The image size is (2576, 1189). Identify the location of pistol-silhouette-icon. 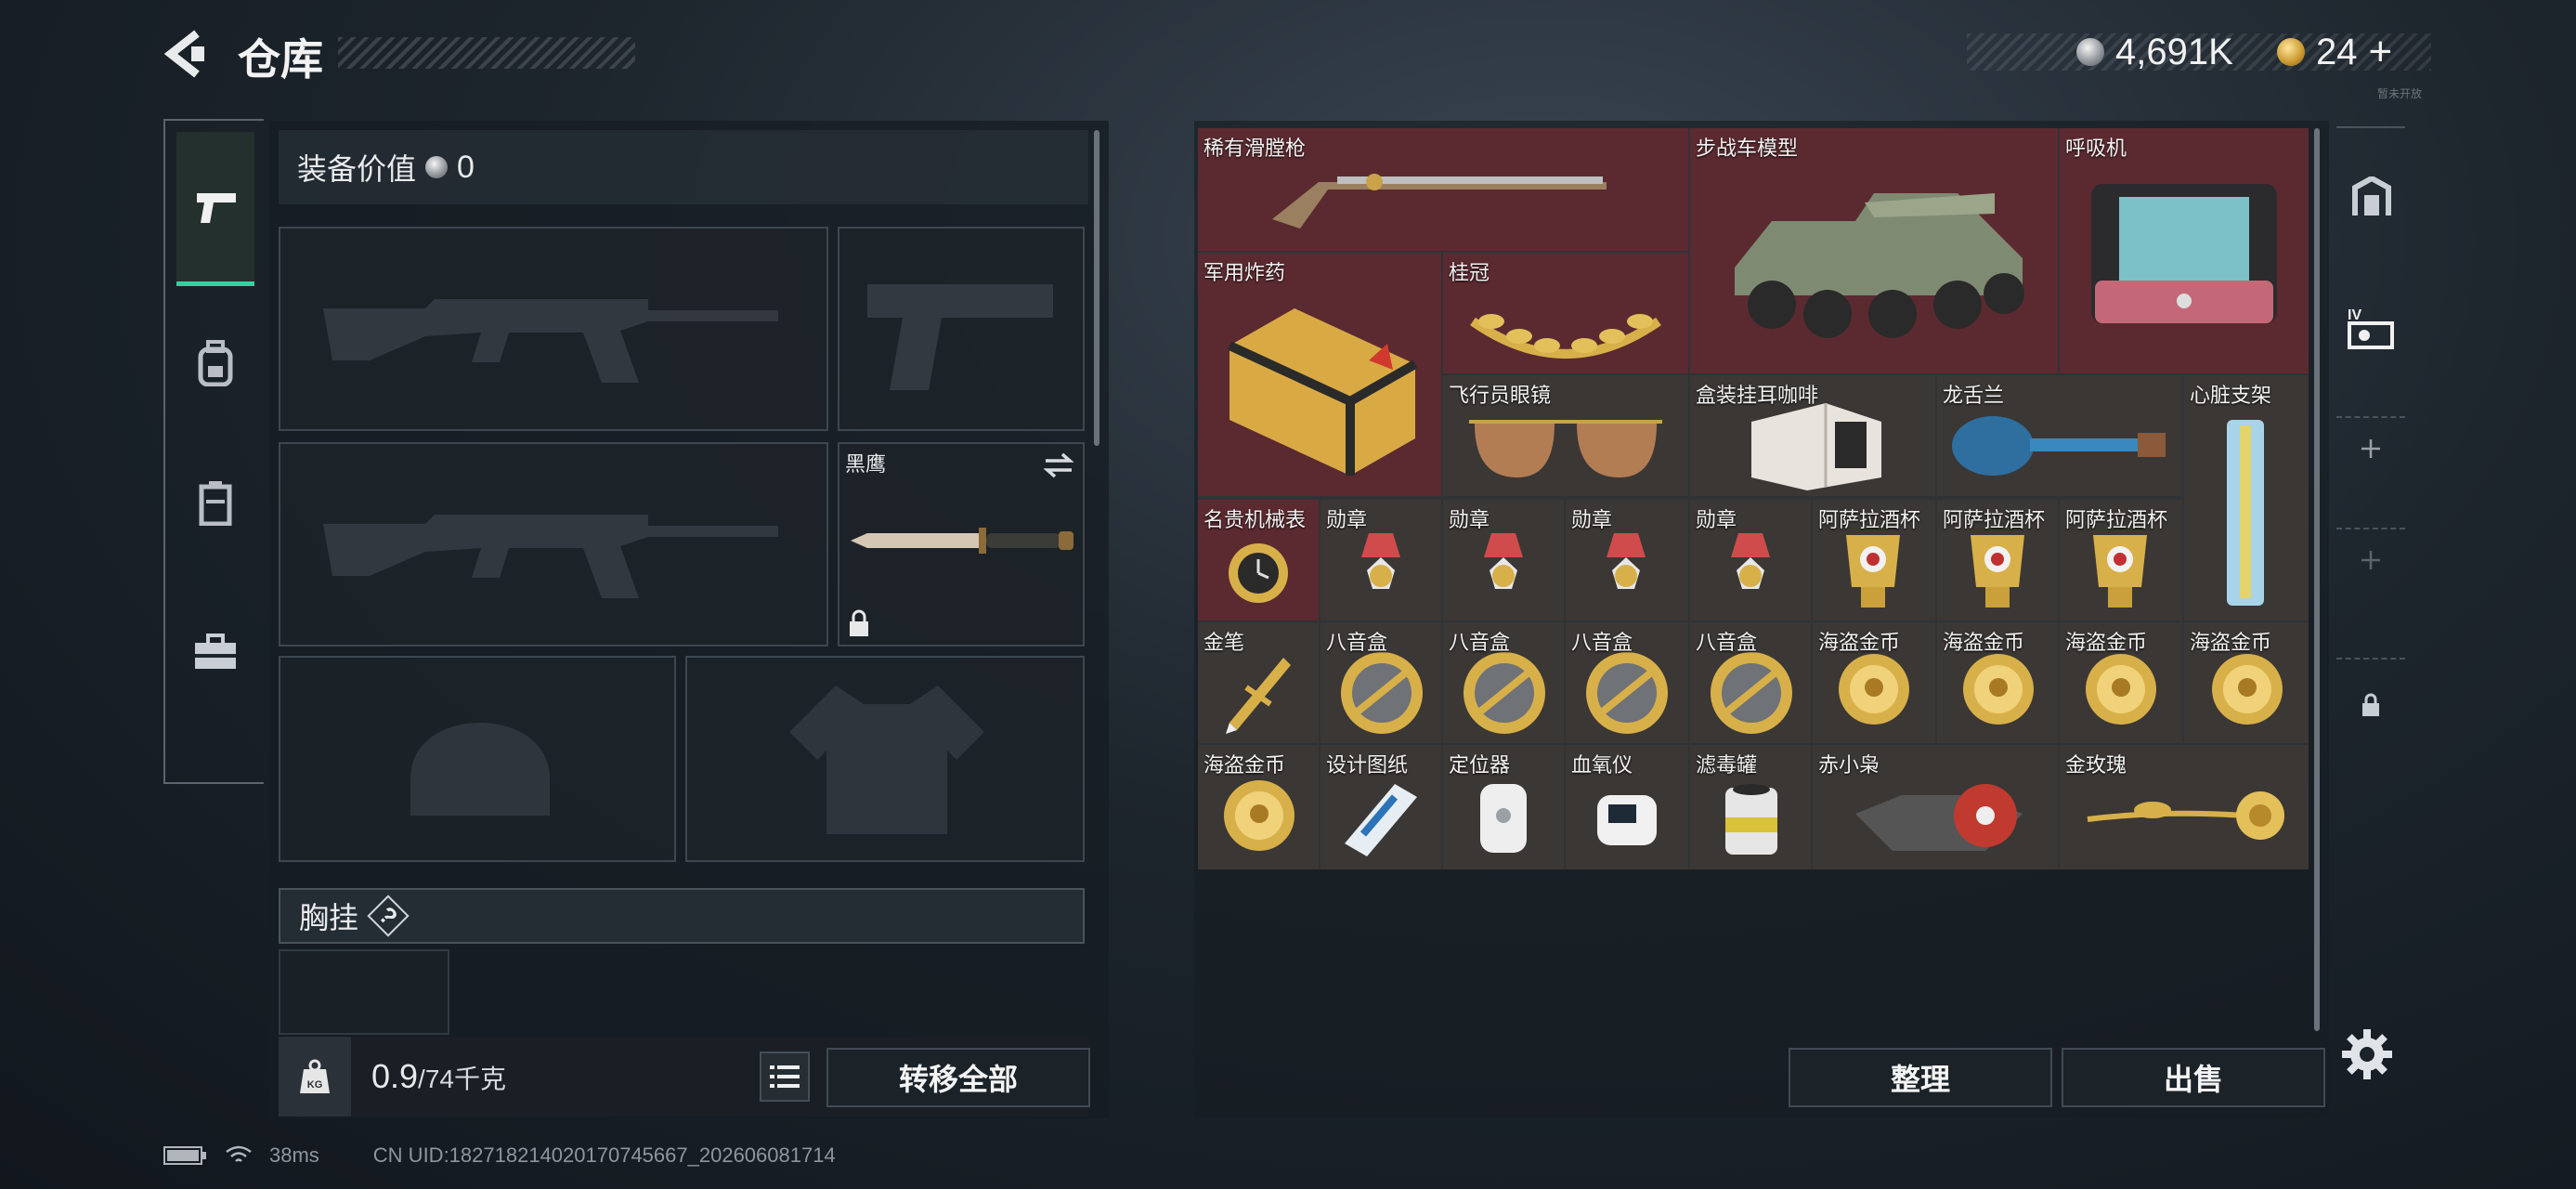
(960, 337).